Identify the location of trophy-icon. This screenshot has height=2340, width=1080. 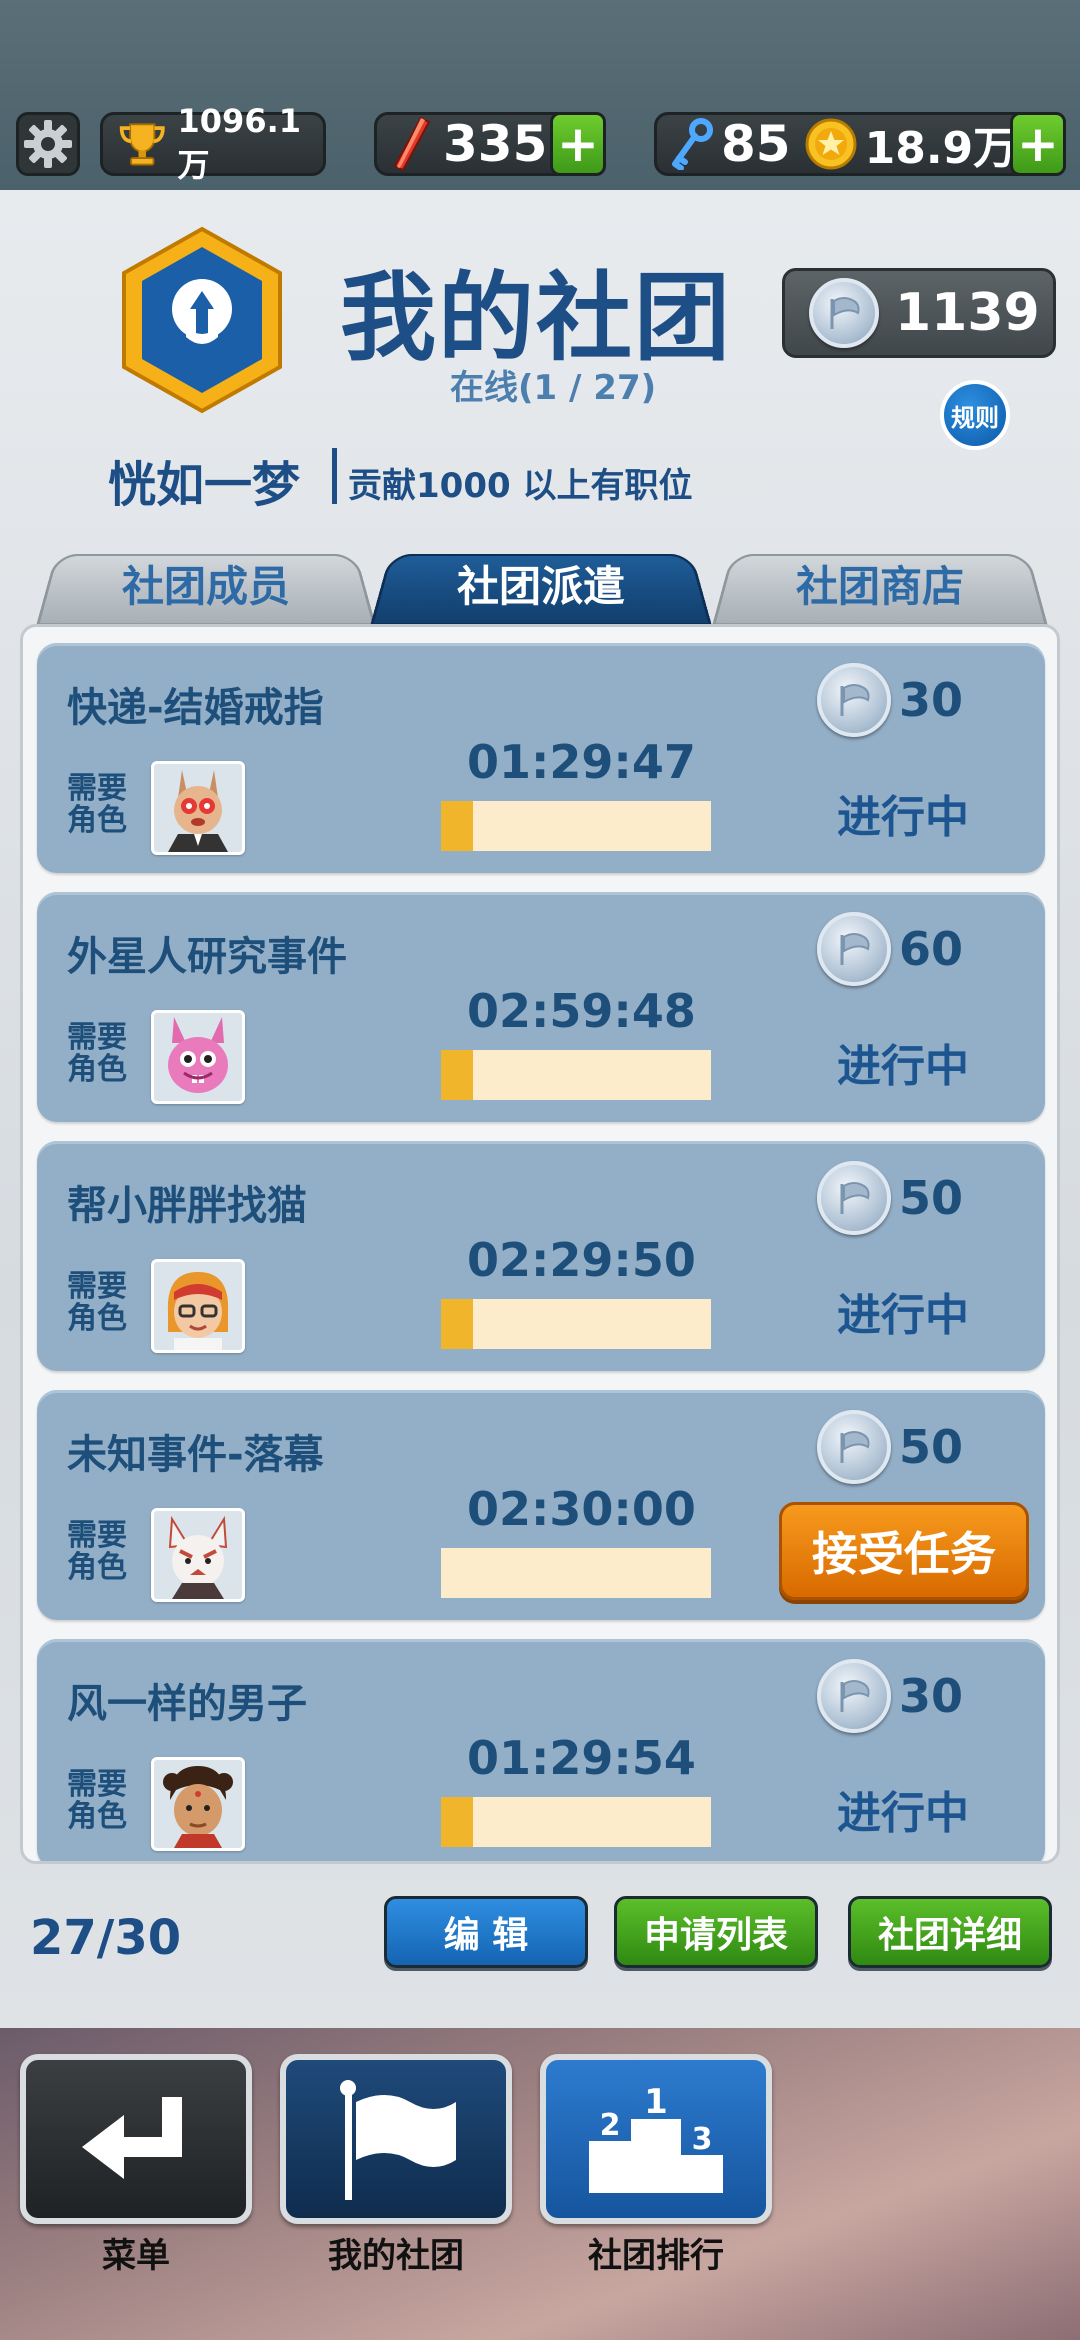
(142, 144).